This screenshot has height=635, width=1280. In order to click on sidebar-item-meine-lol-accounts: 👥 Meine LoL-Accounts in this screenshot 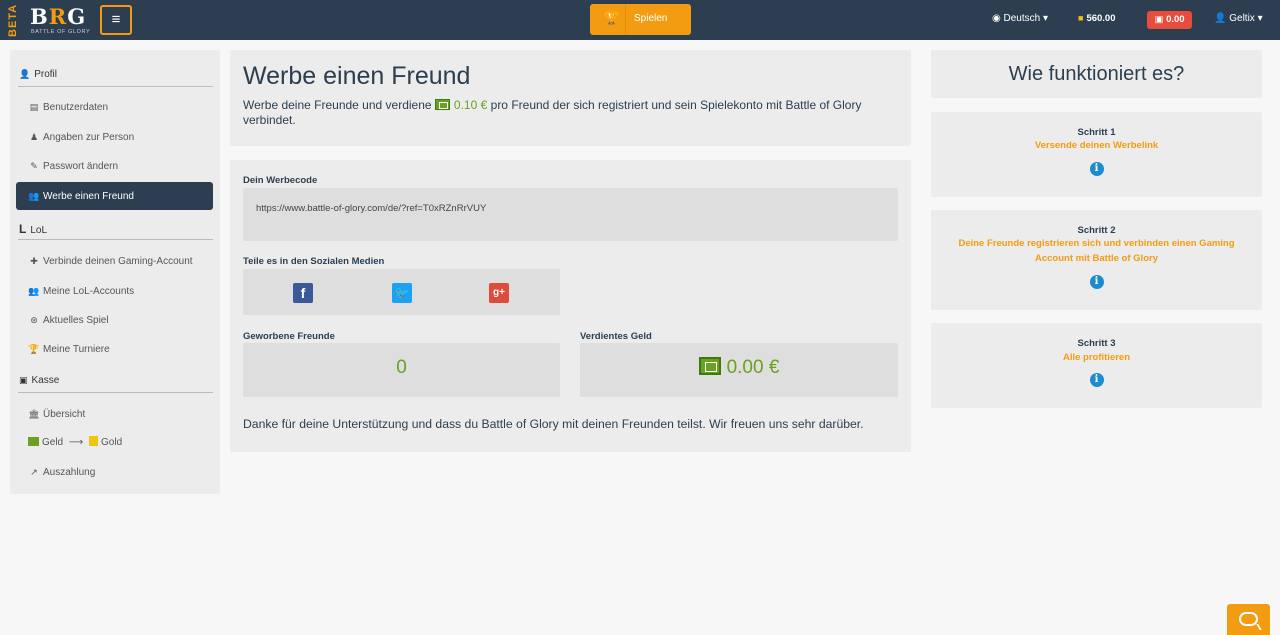, I will do `click(114, 291)`.